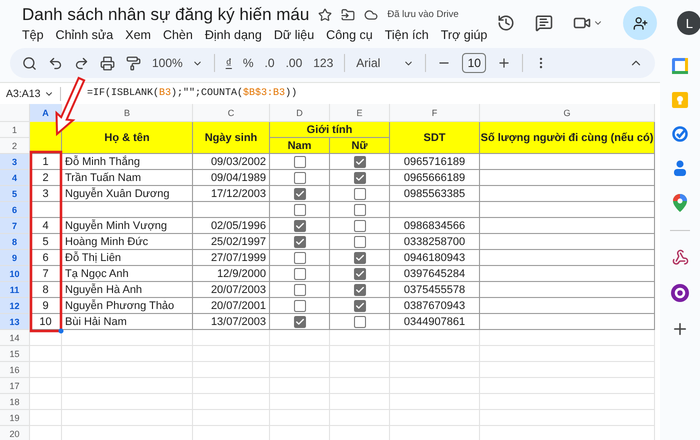 The width and height of the screenshot is (700, 440). I want to click on add-person-icon, so click(640, 23).